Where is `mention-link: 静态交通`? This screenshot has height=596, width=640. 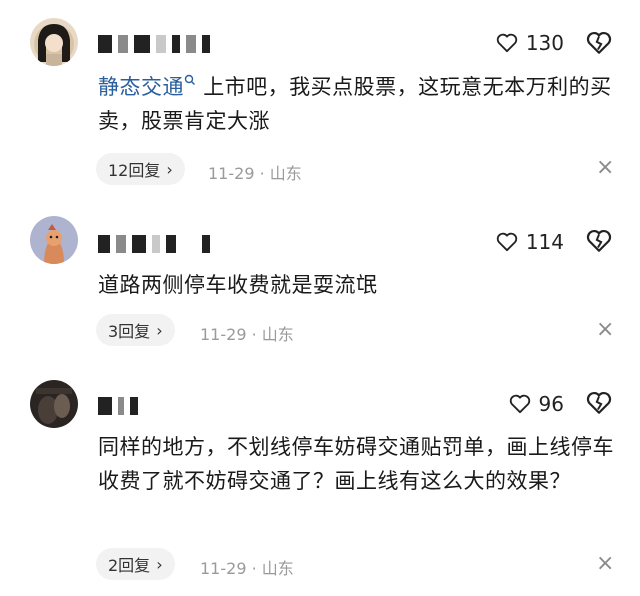 mention-link: 静态交通 is located at coordinates (147, 86).